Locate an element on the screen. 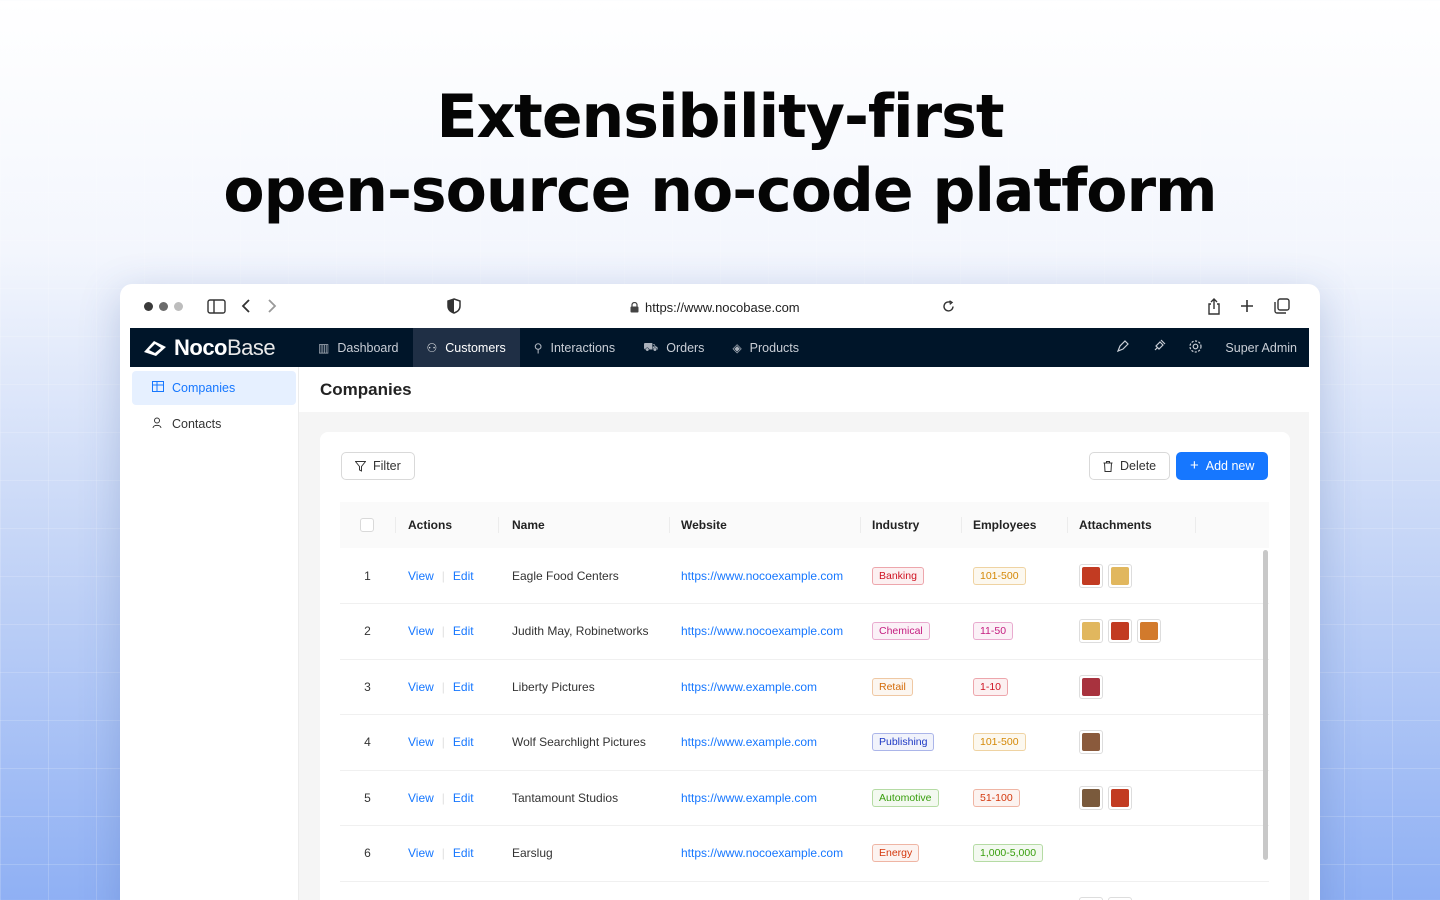 The image size is (1440, 900). industry-cell: Energy is located at coordinates (910, 854).